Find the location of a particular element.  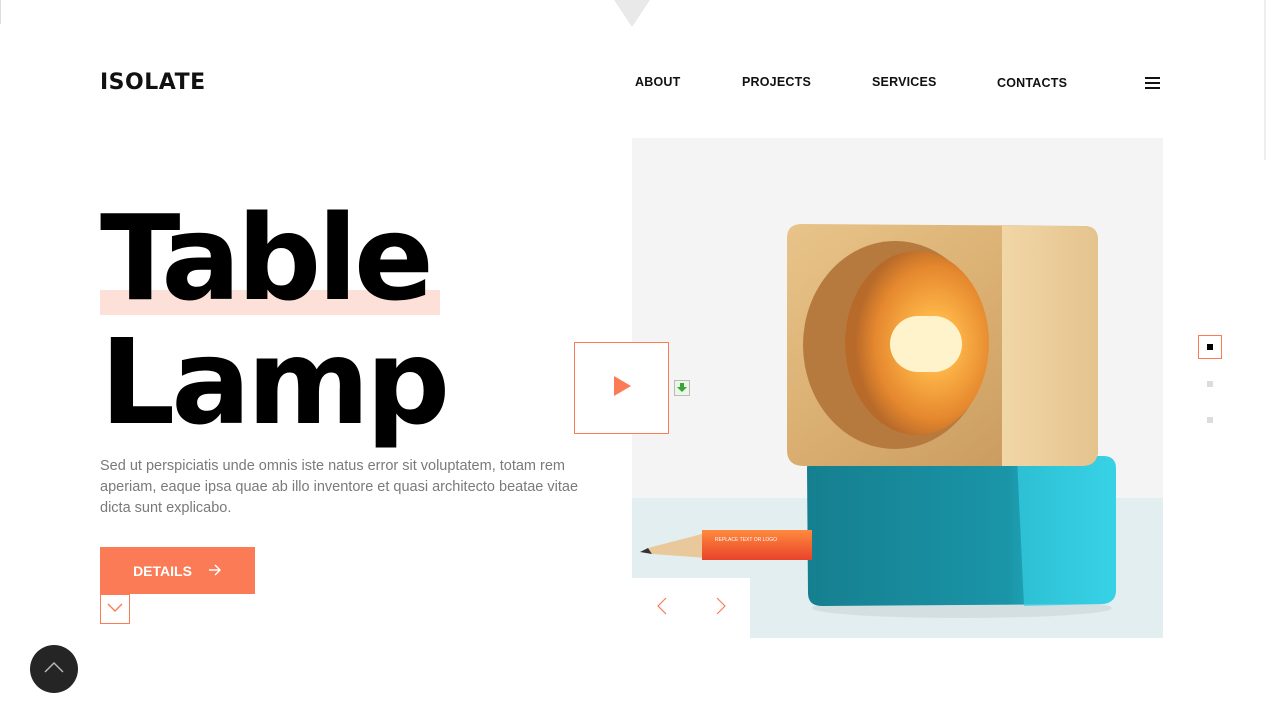

nav-item-contacts: CONTACTS is located at coordinates (1032, 83).